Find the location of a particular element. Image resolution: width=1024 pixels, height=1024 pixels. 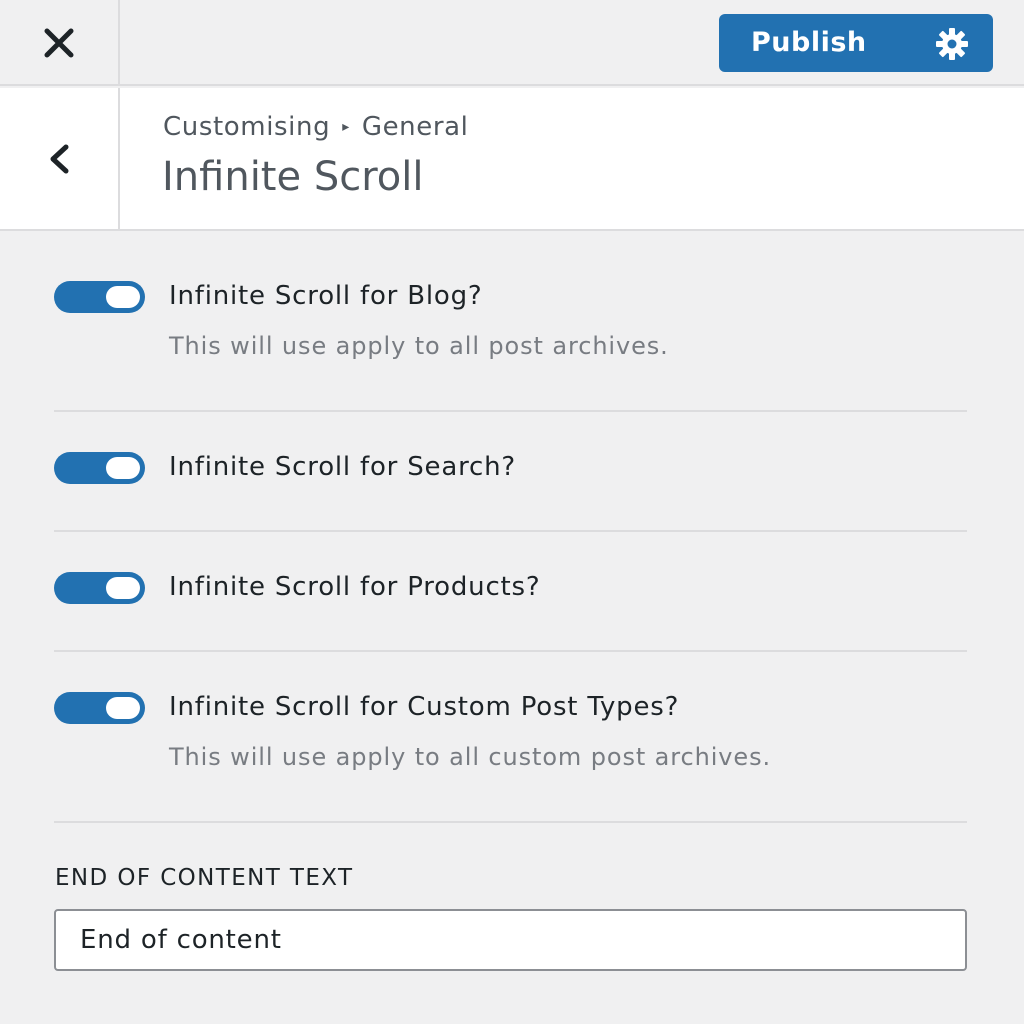

setting-label-products: Infinite Scroll for Products? is located at coordinates (355, 587).